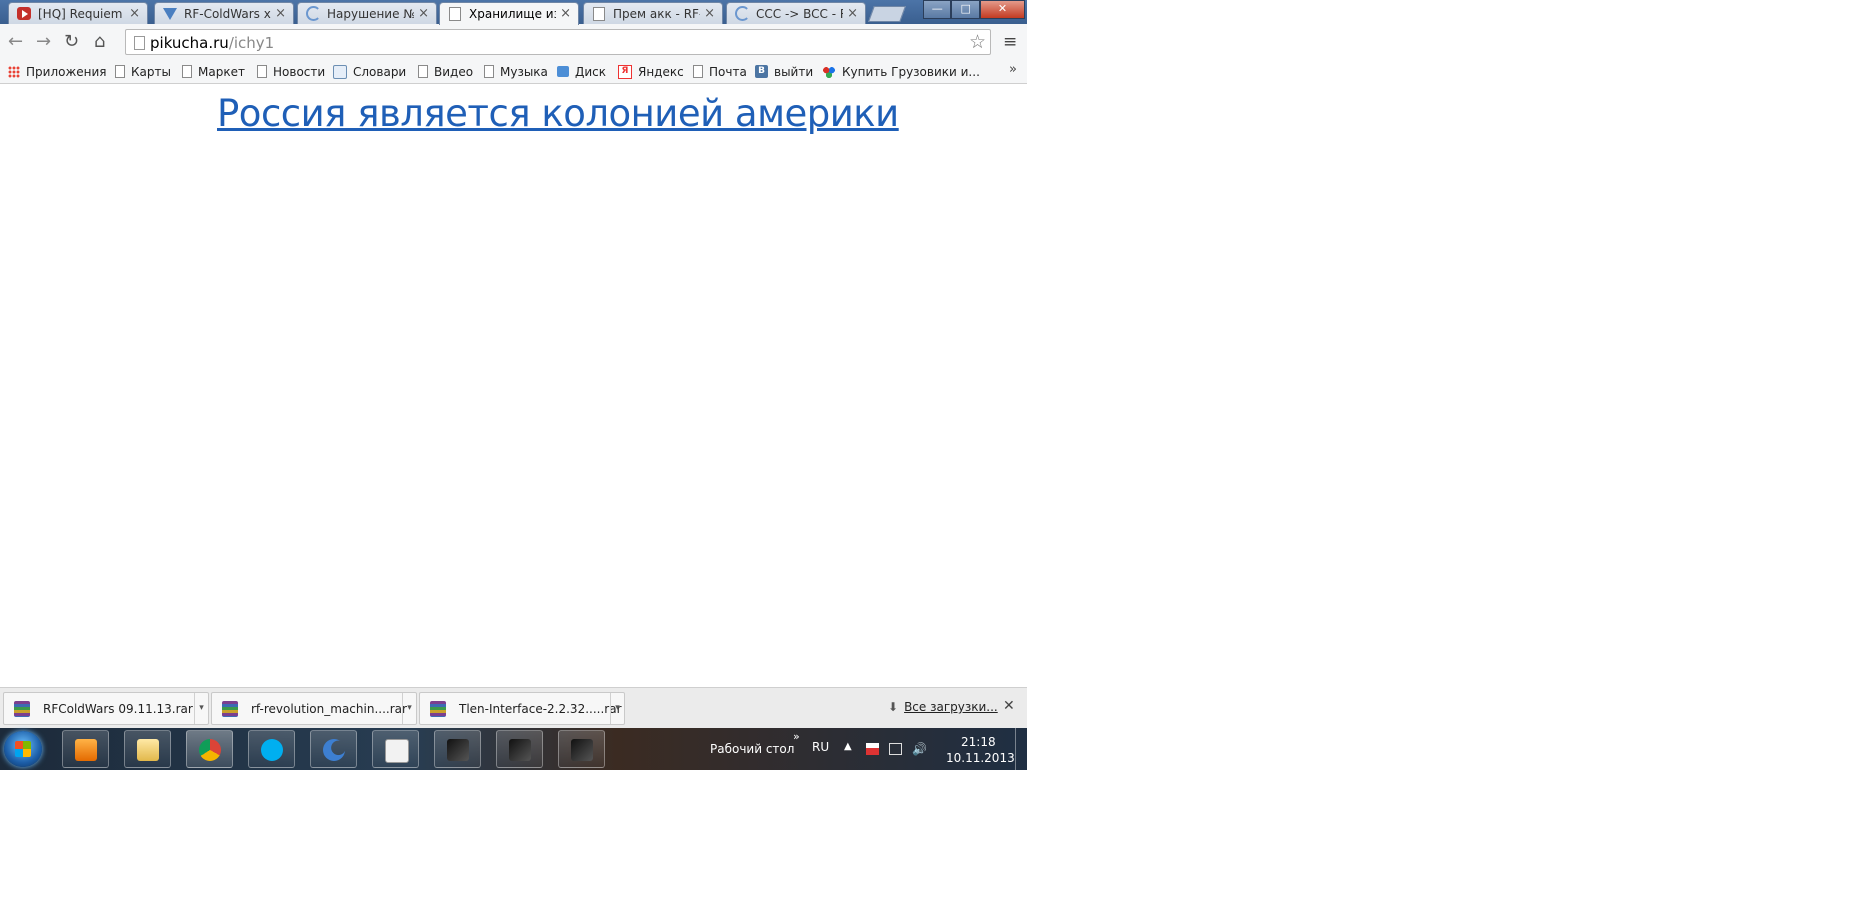 The image size is (1875, 922). What do you see at coordinates (395, 749) in the screenshot?
I see `taskbar-document` at bounding box center [395, 749].